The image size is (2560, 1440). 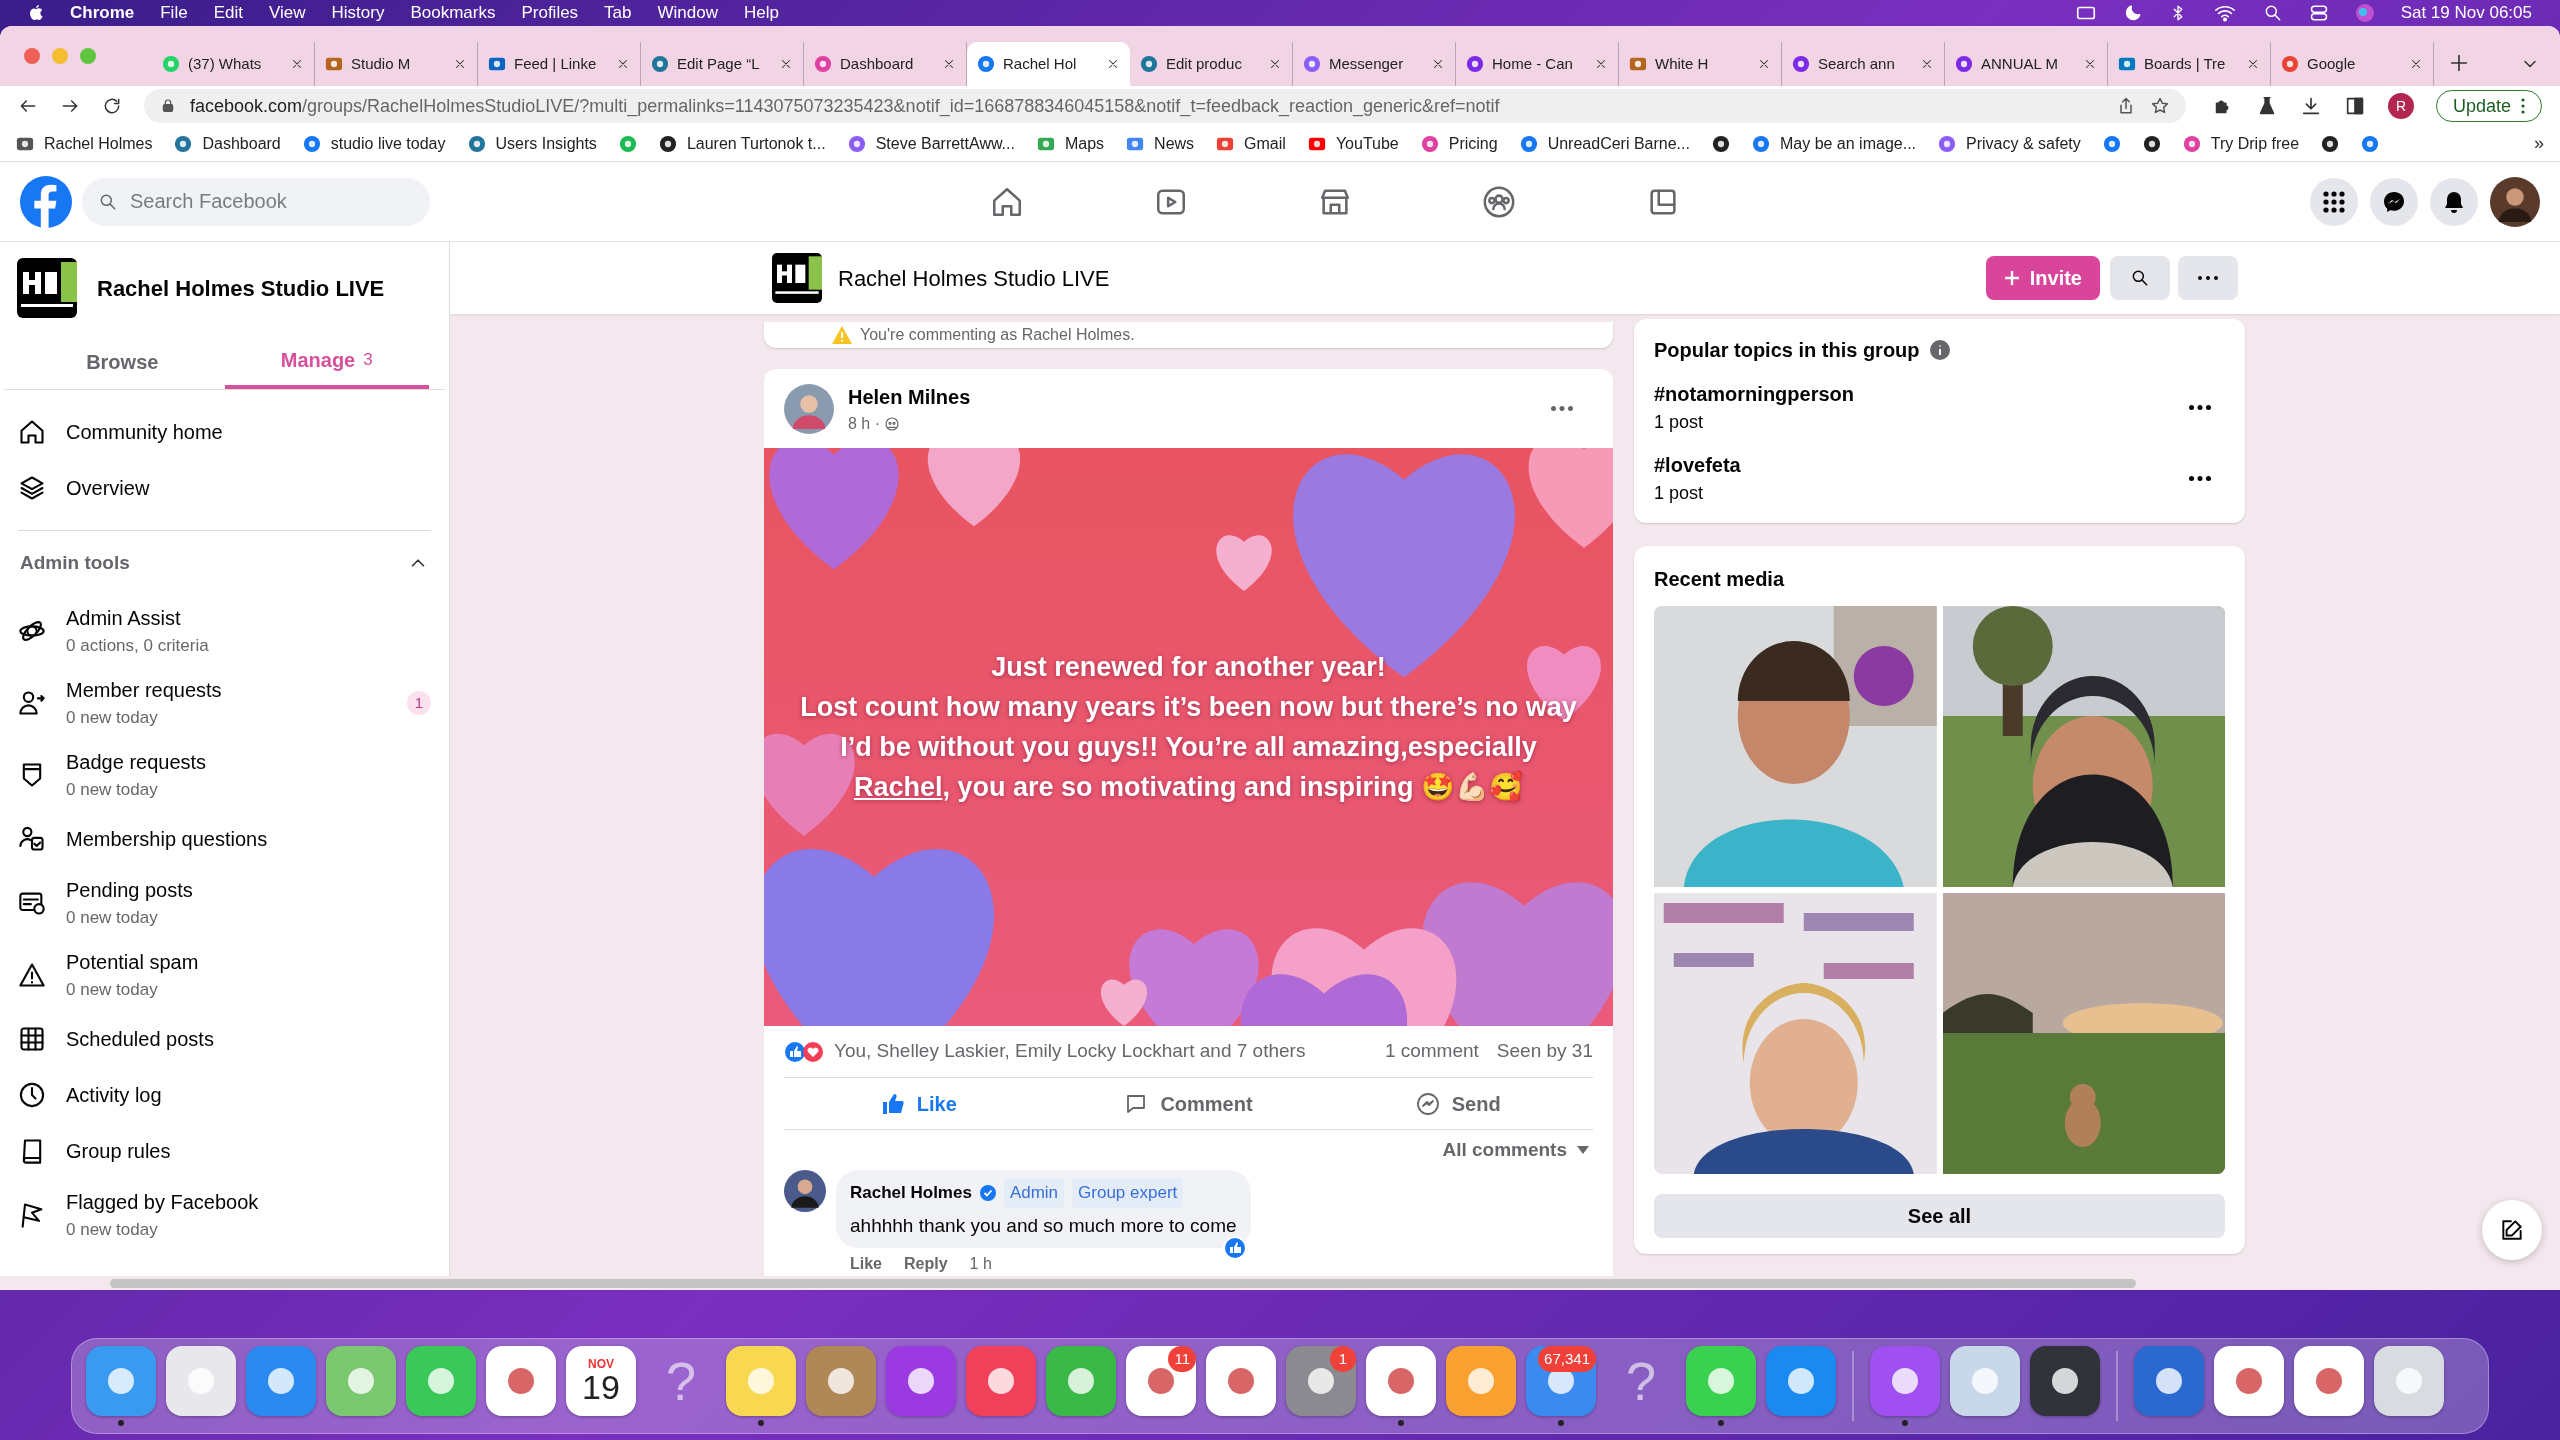 I want to click on comment-count: 1 comment, so click(x=1431, y=1051).